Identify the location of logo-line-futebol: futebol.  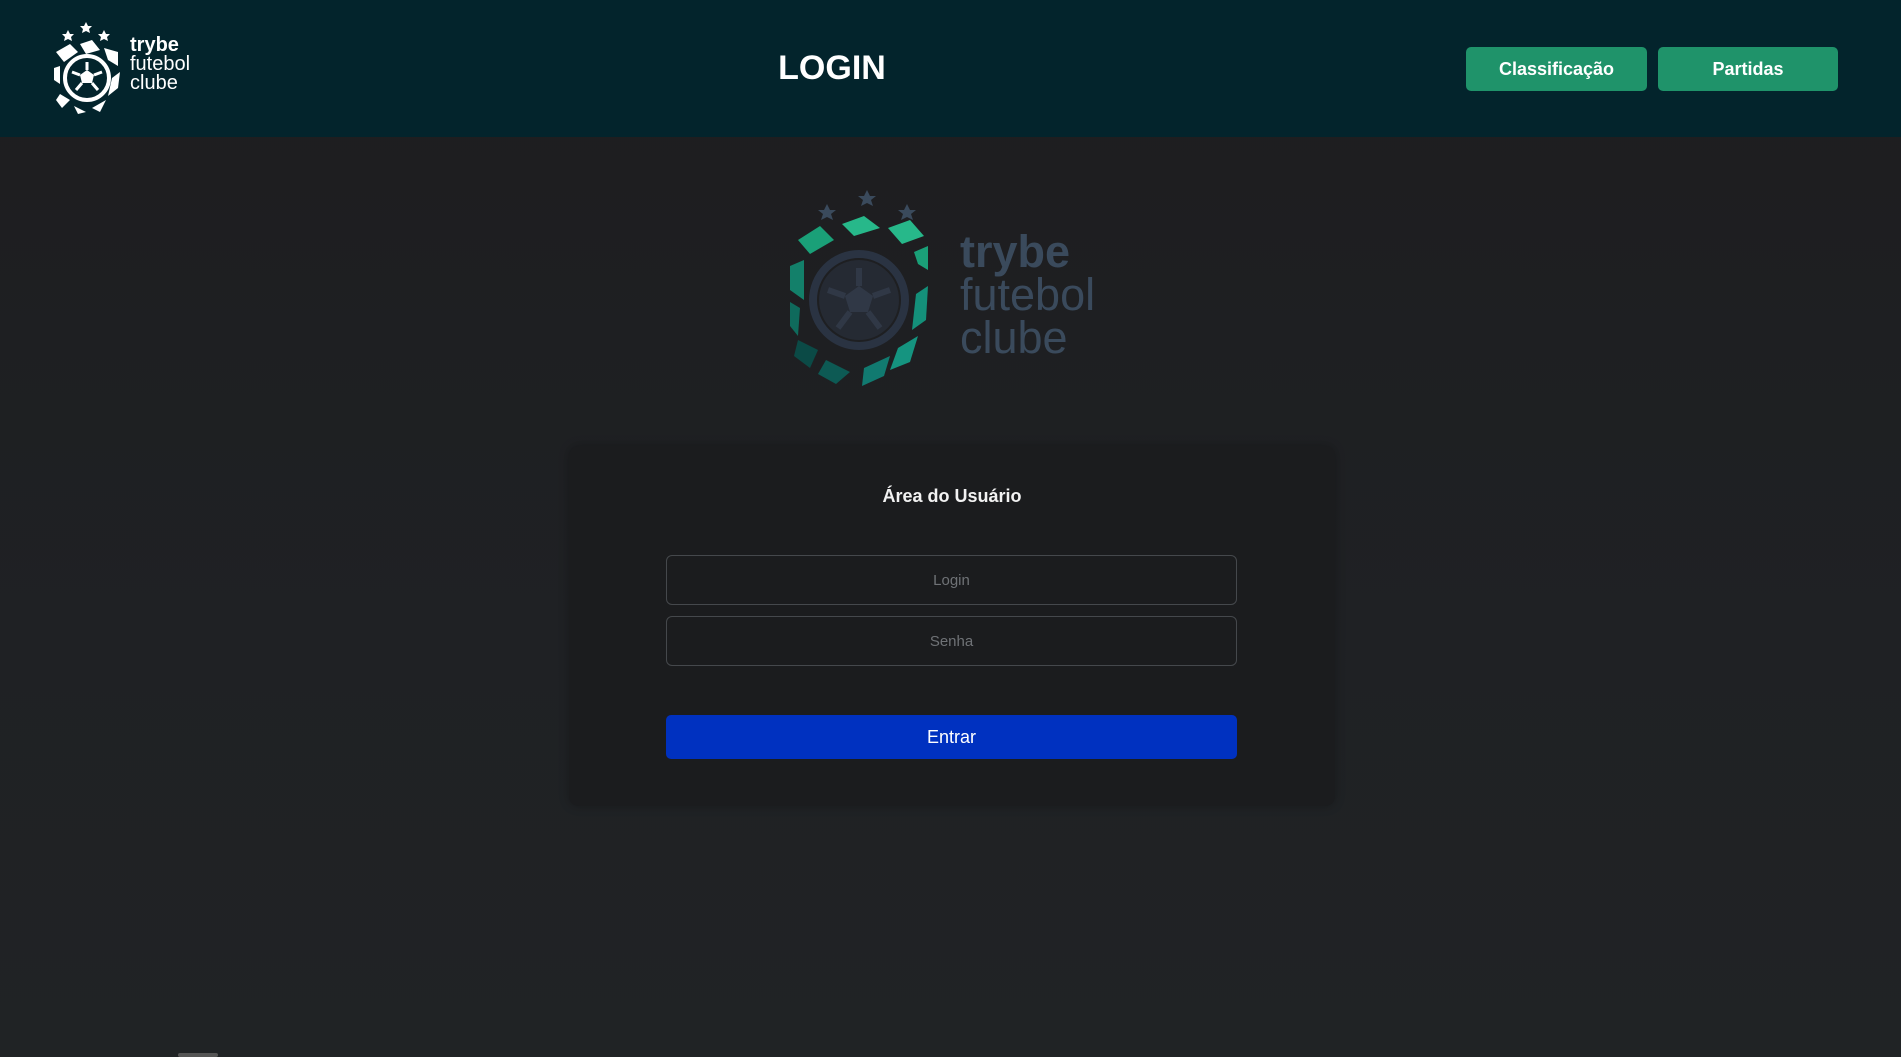
(1028, 294).